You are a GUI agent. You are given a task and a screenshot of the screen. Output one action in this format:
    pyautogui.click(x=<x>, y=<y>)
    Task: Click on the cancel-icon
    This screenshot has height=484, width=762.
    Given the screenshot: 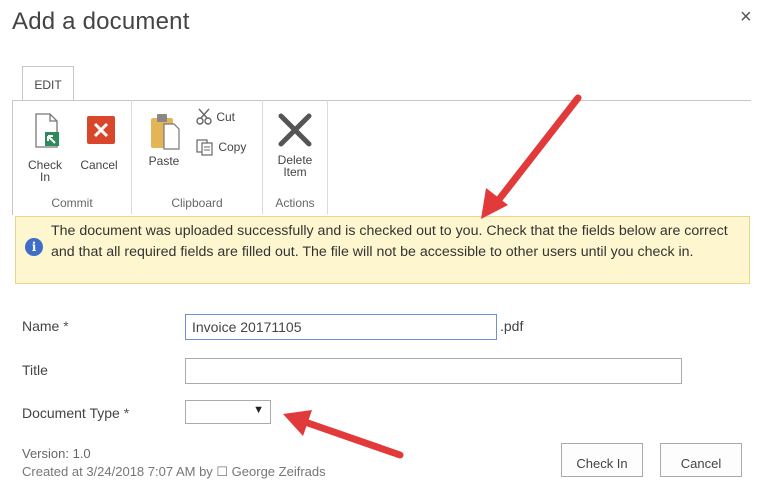 What is the action you would take?
    pyautogui.click(x=101, y=130)
    